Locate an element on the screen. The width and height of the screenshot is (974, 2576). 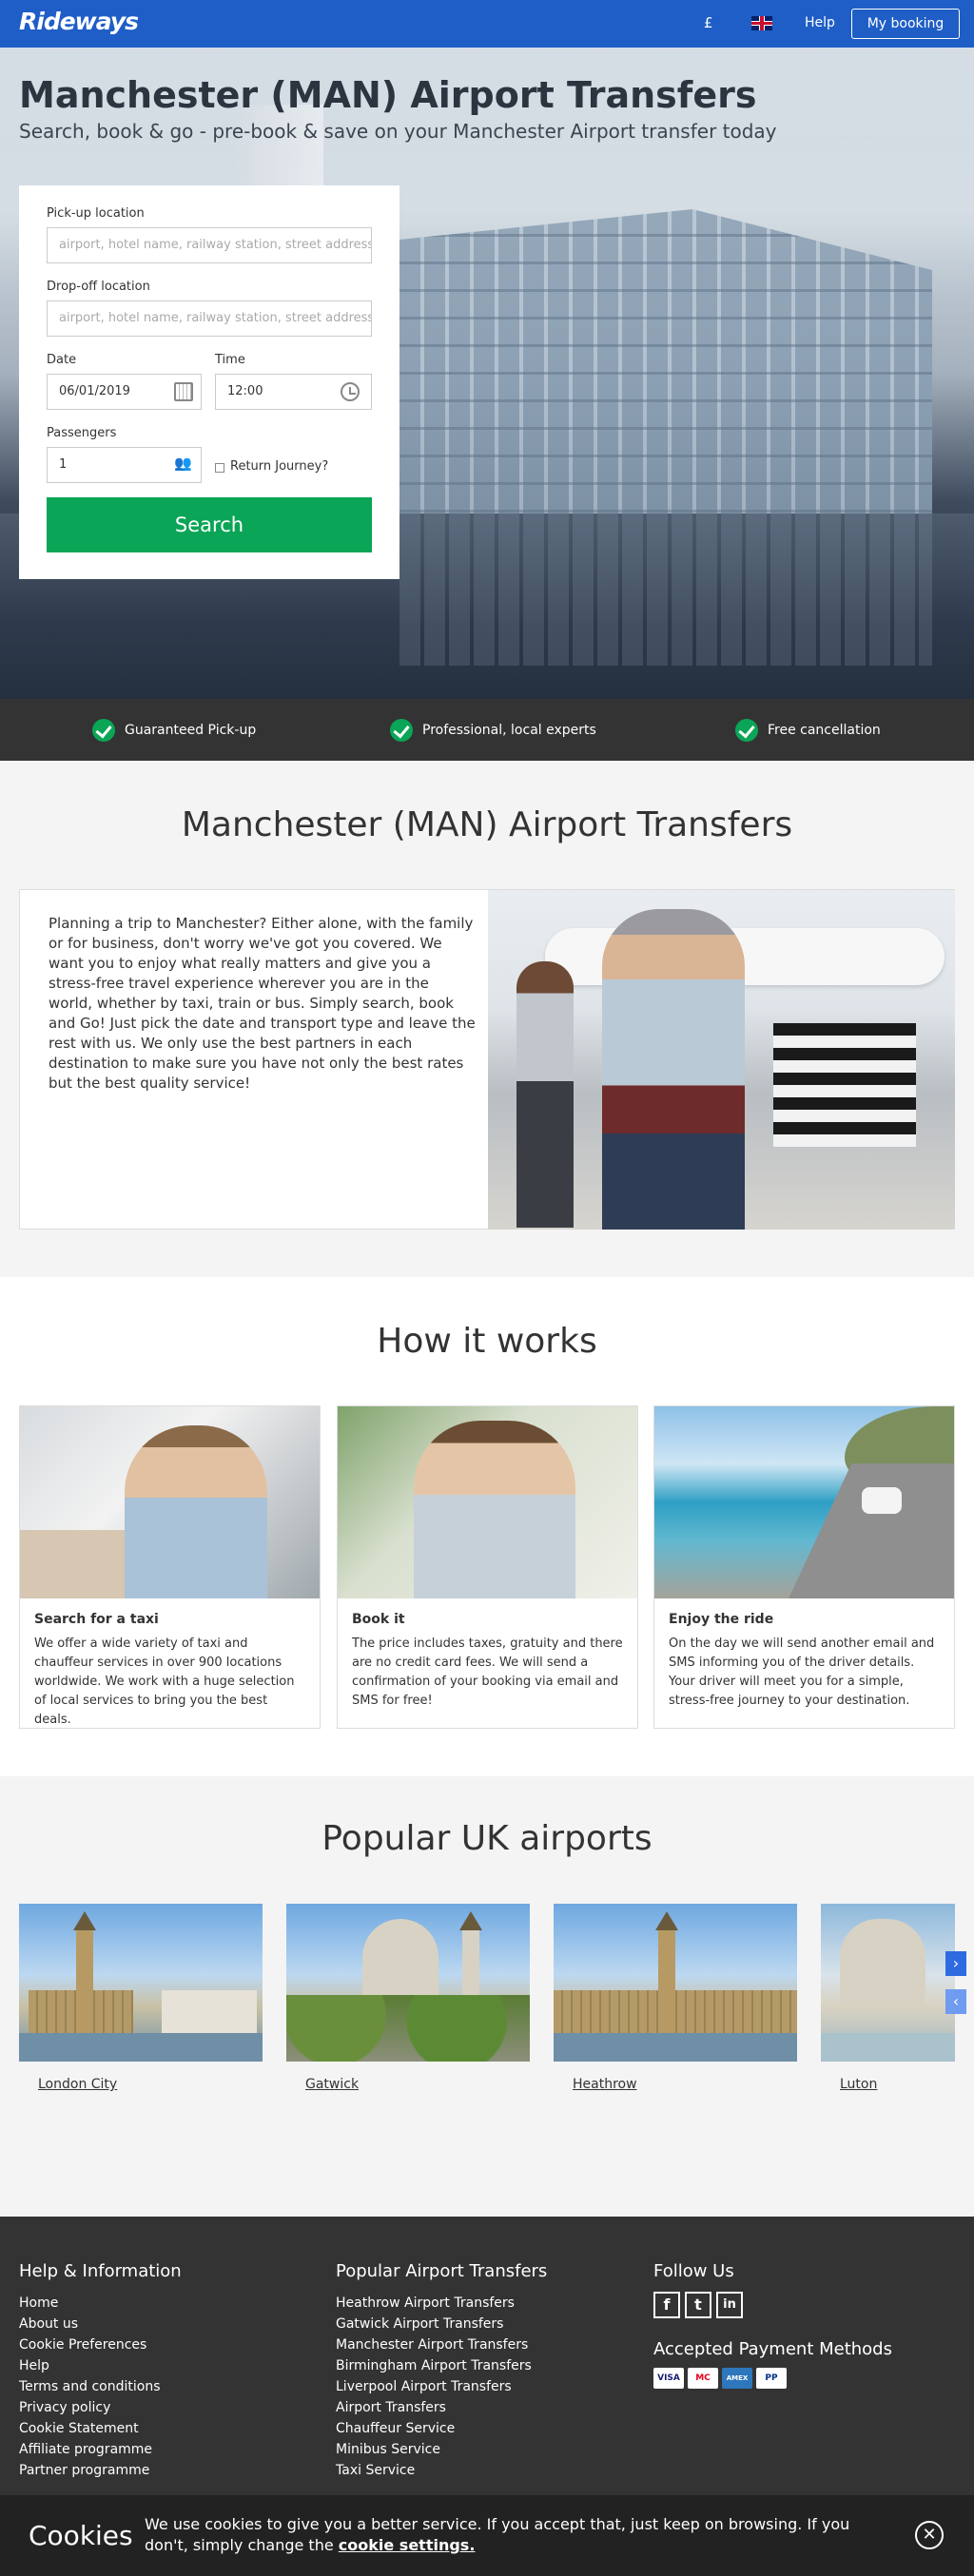
footer-follow-title: Follow Us is located at coordinates (693, 2271).